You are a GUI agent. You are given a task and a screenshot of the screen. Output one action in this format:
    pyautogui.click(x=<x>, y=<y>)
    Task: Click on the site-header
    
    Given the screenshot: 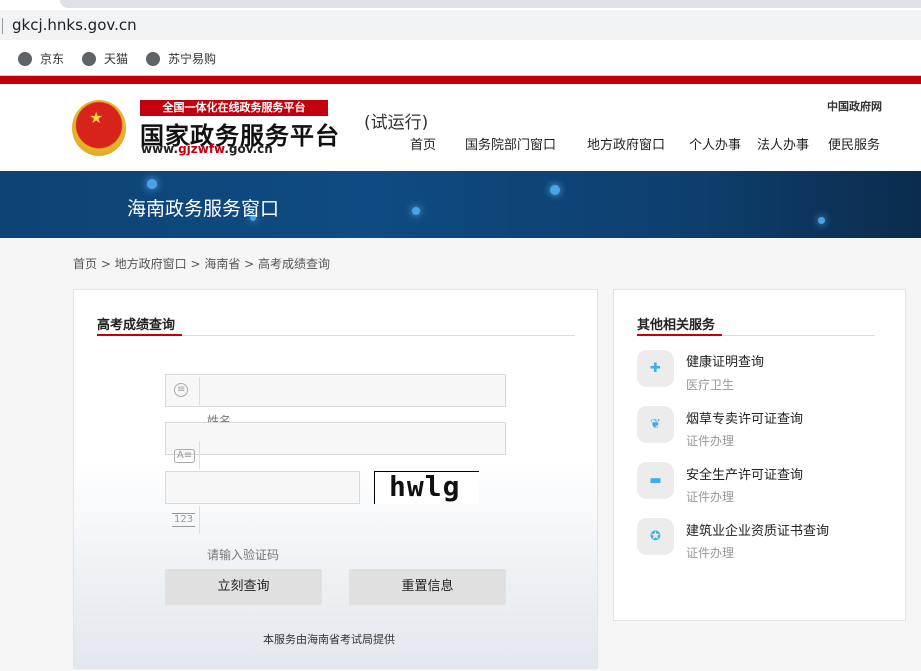 What is the action you would take?
    pyautogui.click(x=460, y=127)
    